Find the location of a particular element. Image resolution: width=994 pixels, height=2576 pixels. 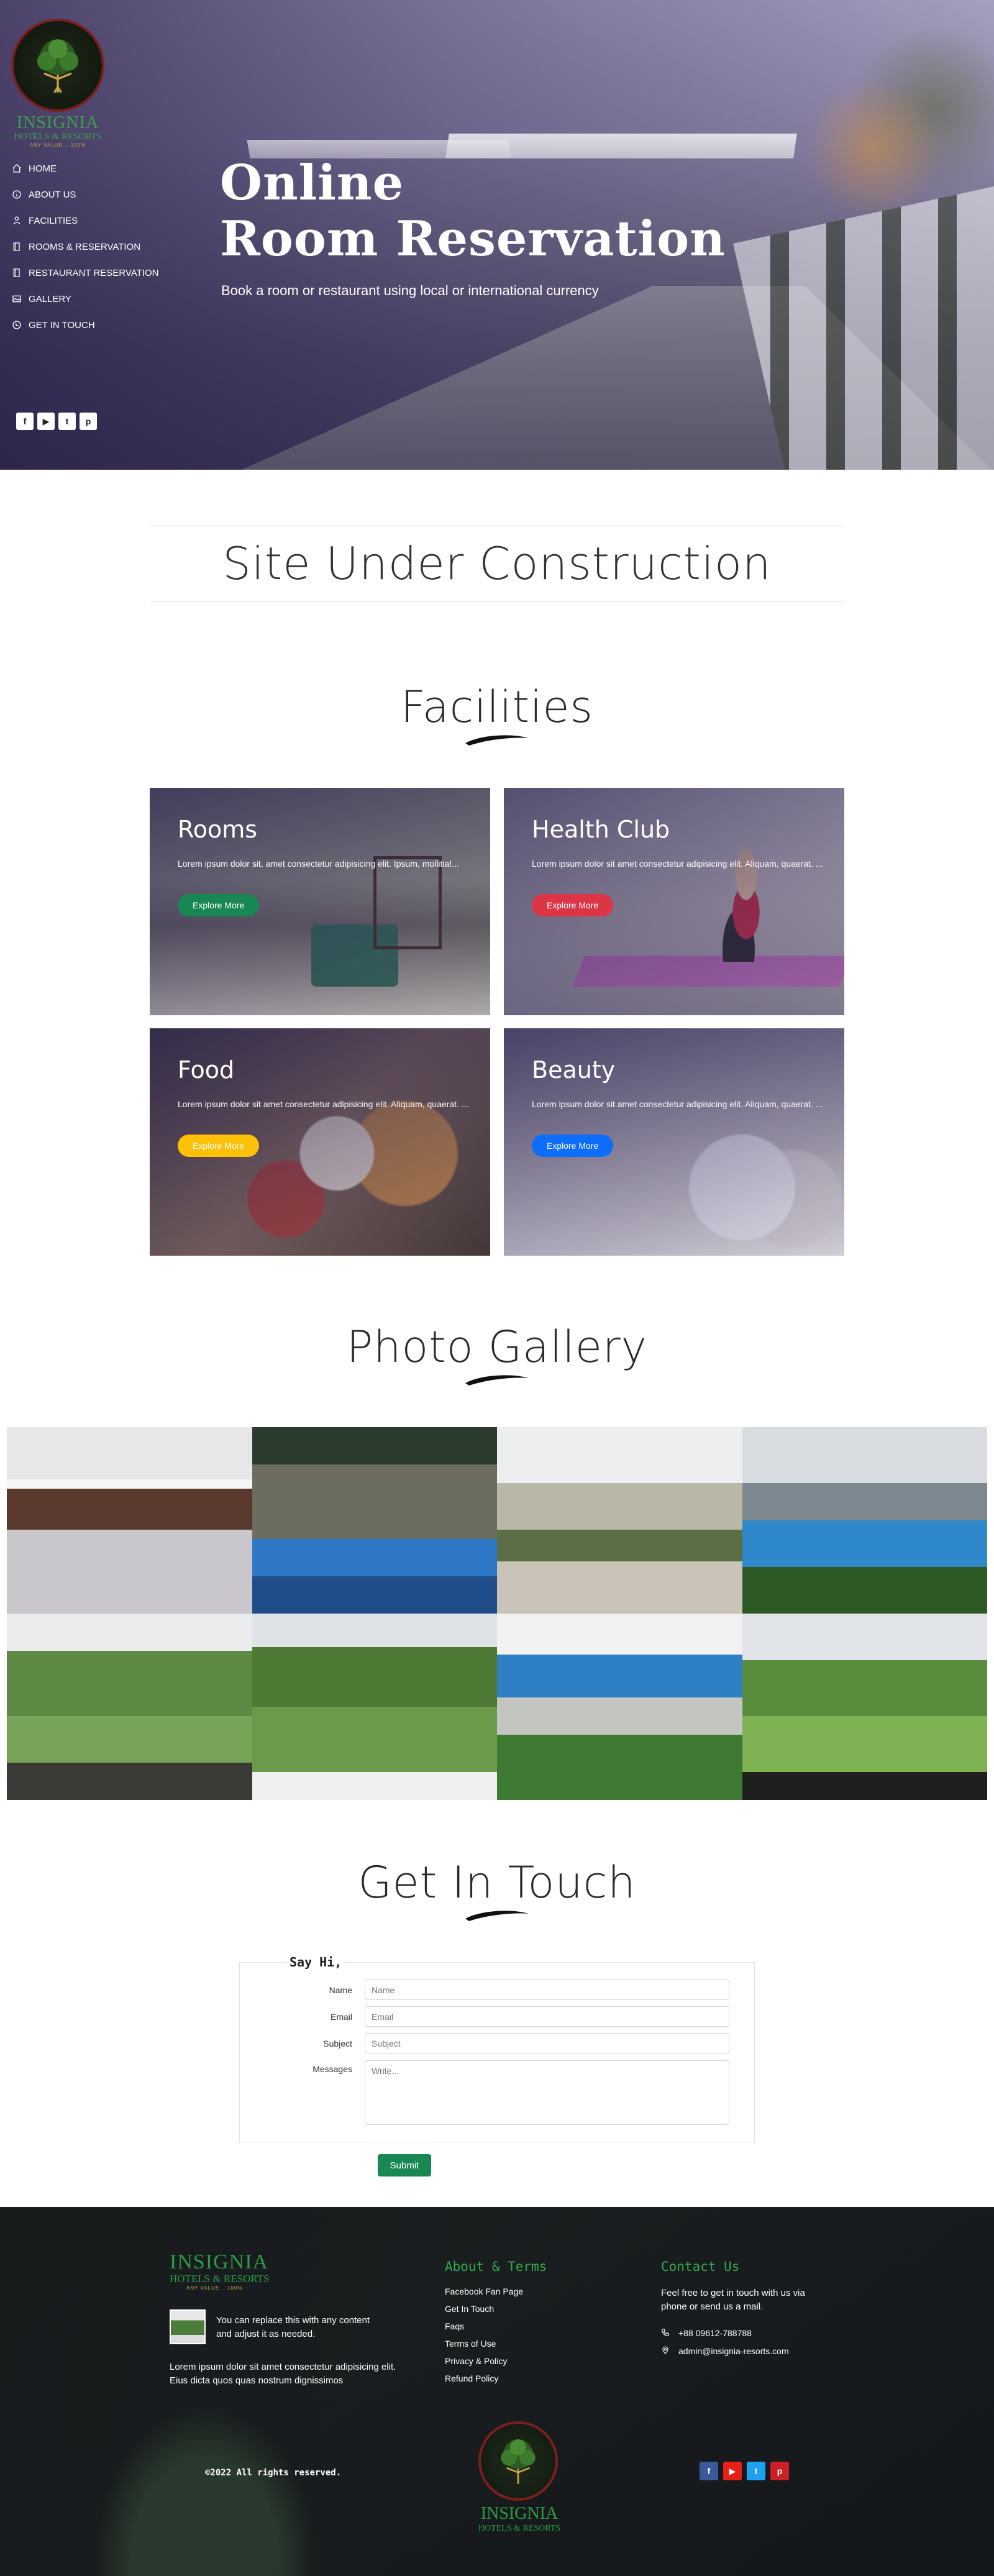

logo-name: INSIGNIA is located at coordinates (57, 122).